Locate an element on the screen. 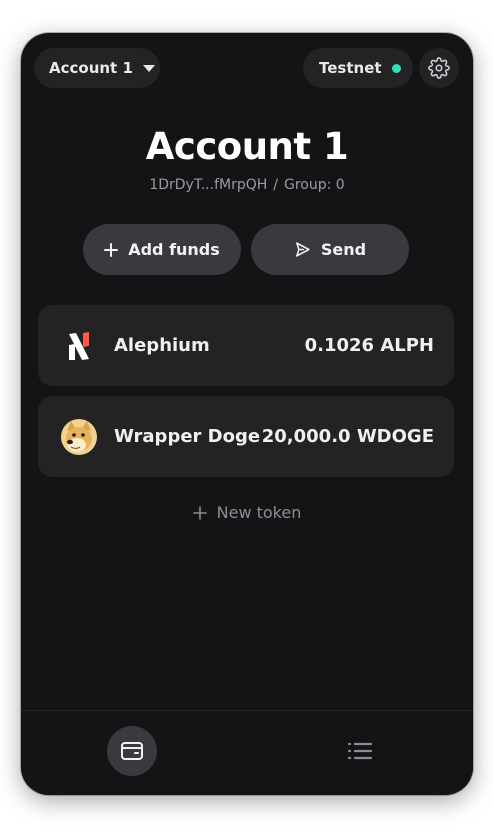  account-address: 1DrDyT...fMrpQH is located at coordinates (208, 185).